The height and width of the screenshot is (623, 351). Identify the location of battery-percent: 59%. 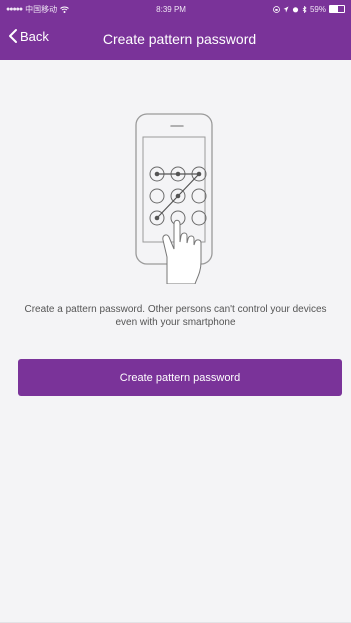
(317, 9).